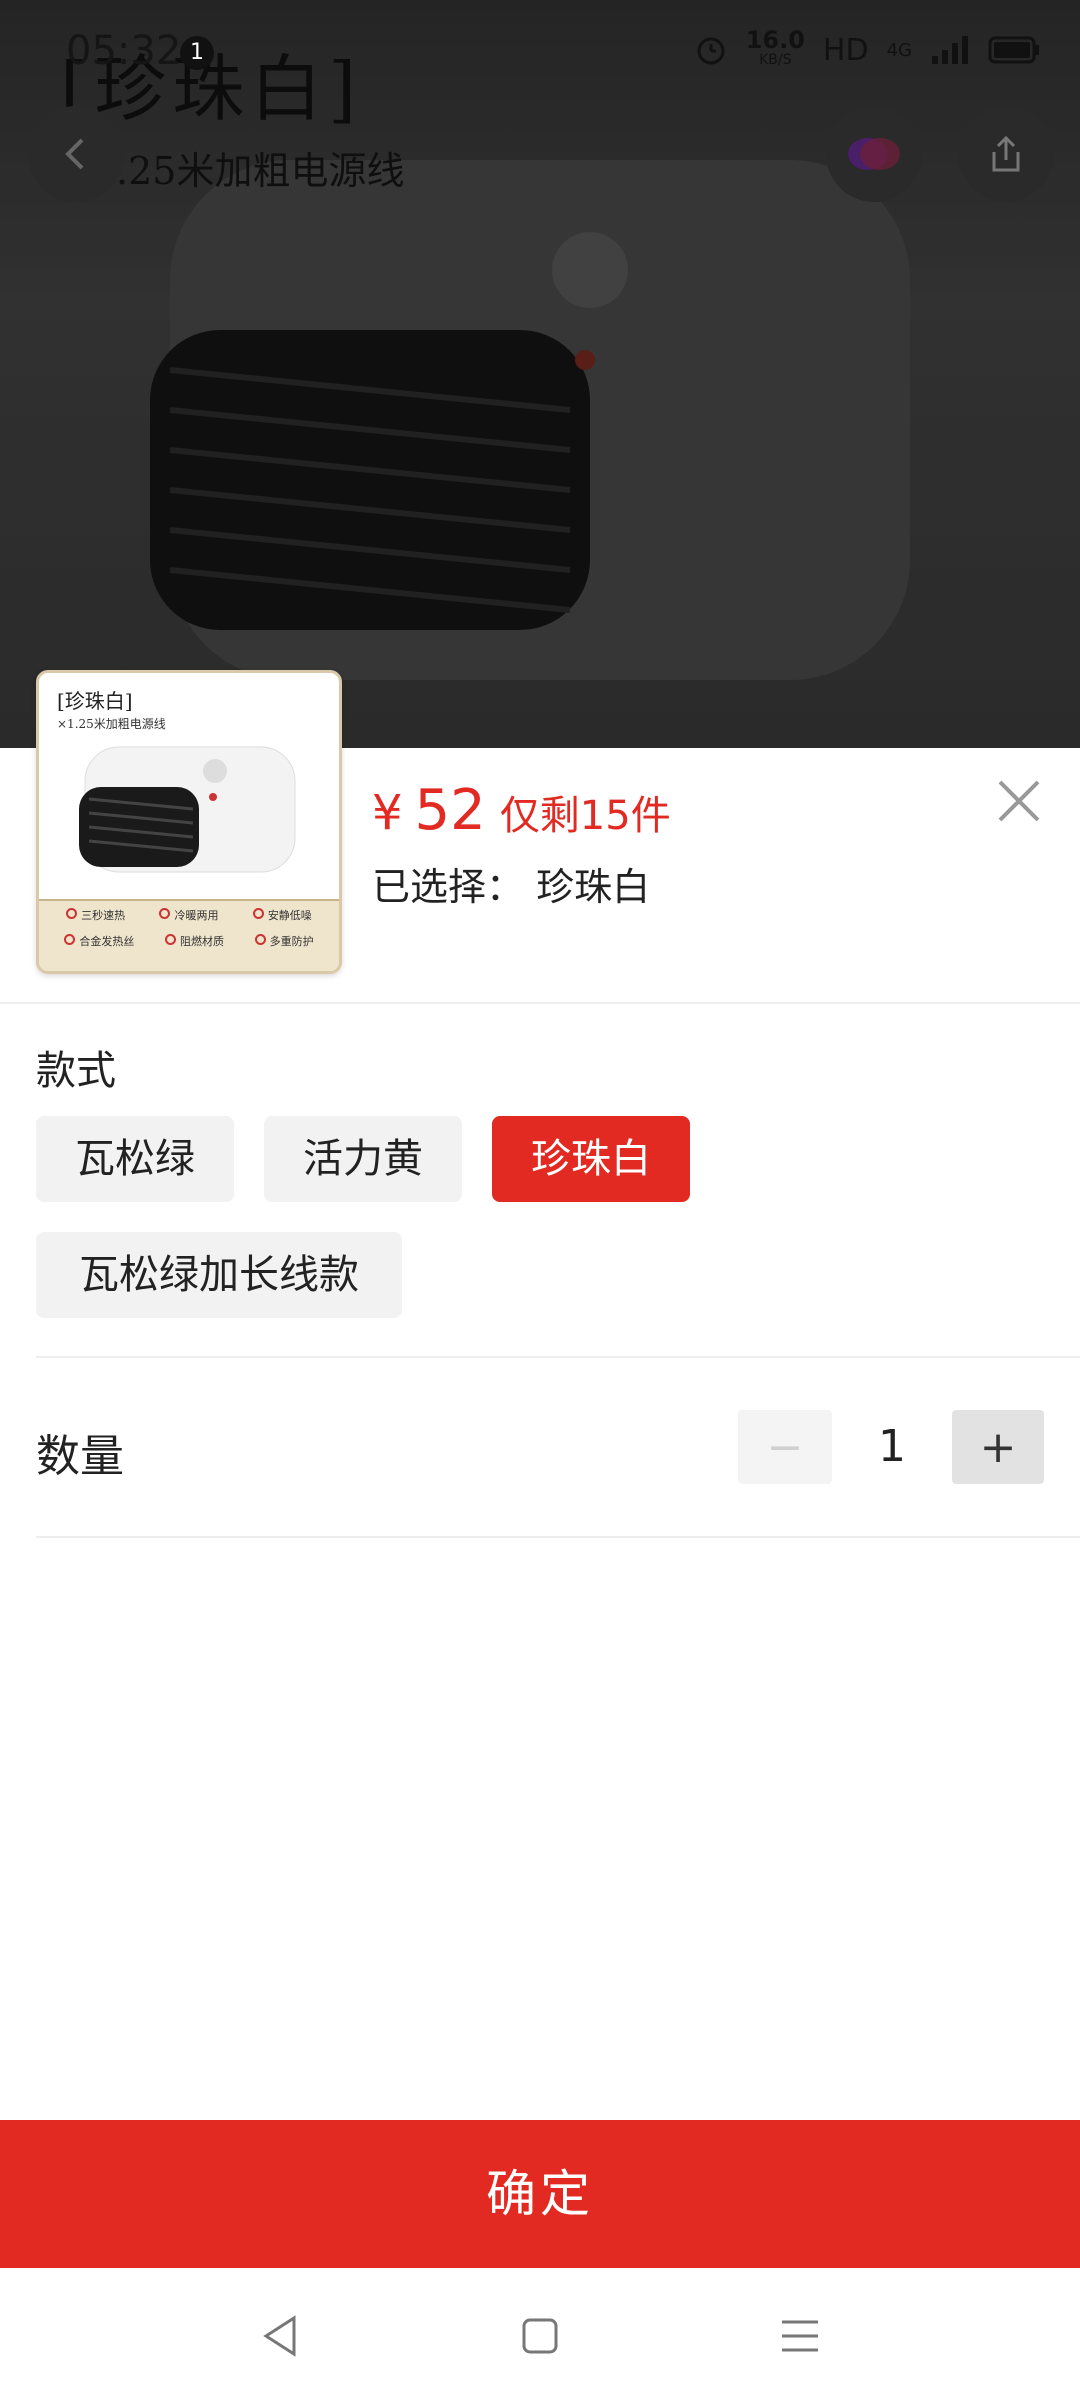 The width and height of the screenshot is (1080, 2400). I want to click on thumbnail-features-row-2: 合金发热丝 阻燃材质 多重防护, so click(189, 936).